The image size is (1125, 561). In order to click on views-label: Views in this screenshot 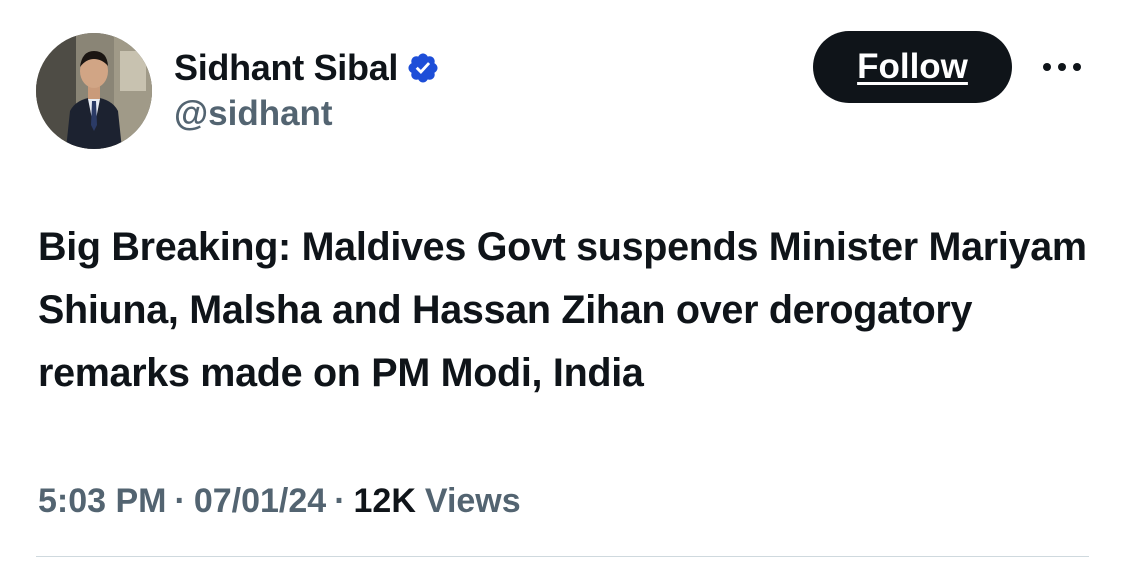, I will do `click(472, 500)`.